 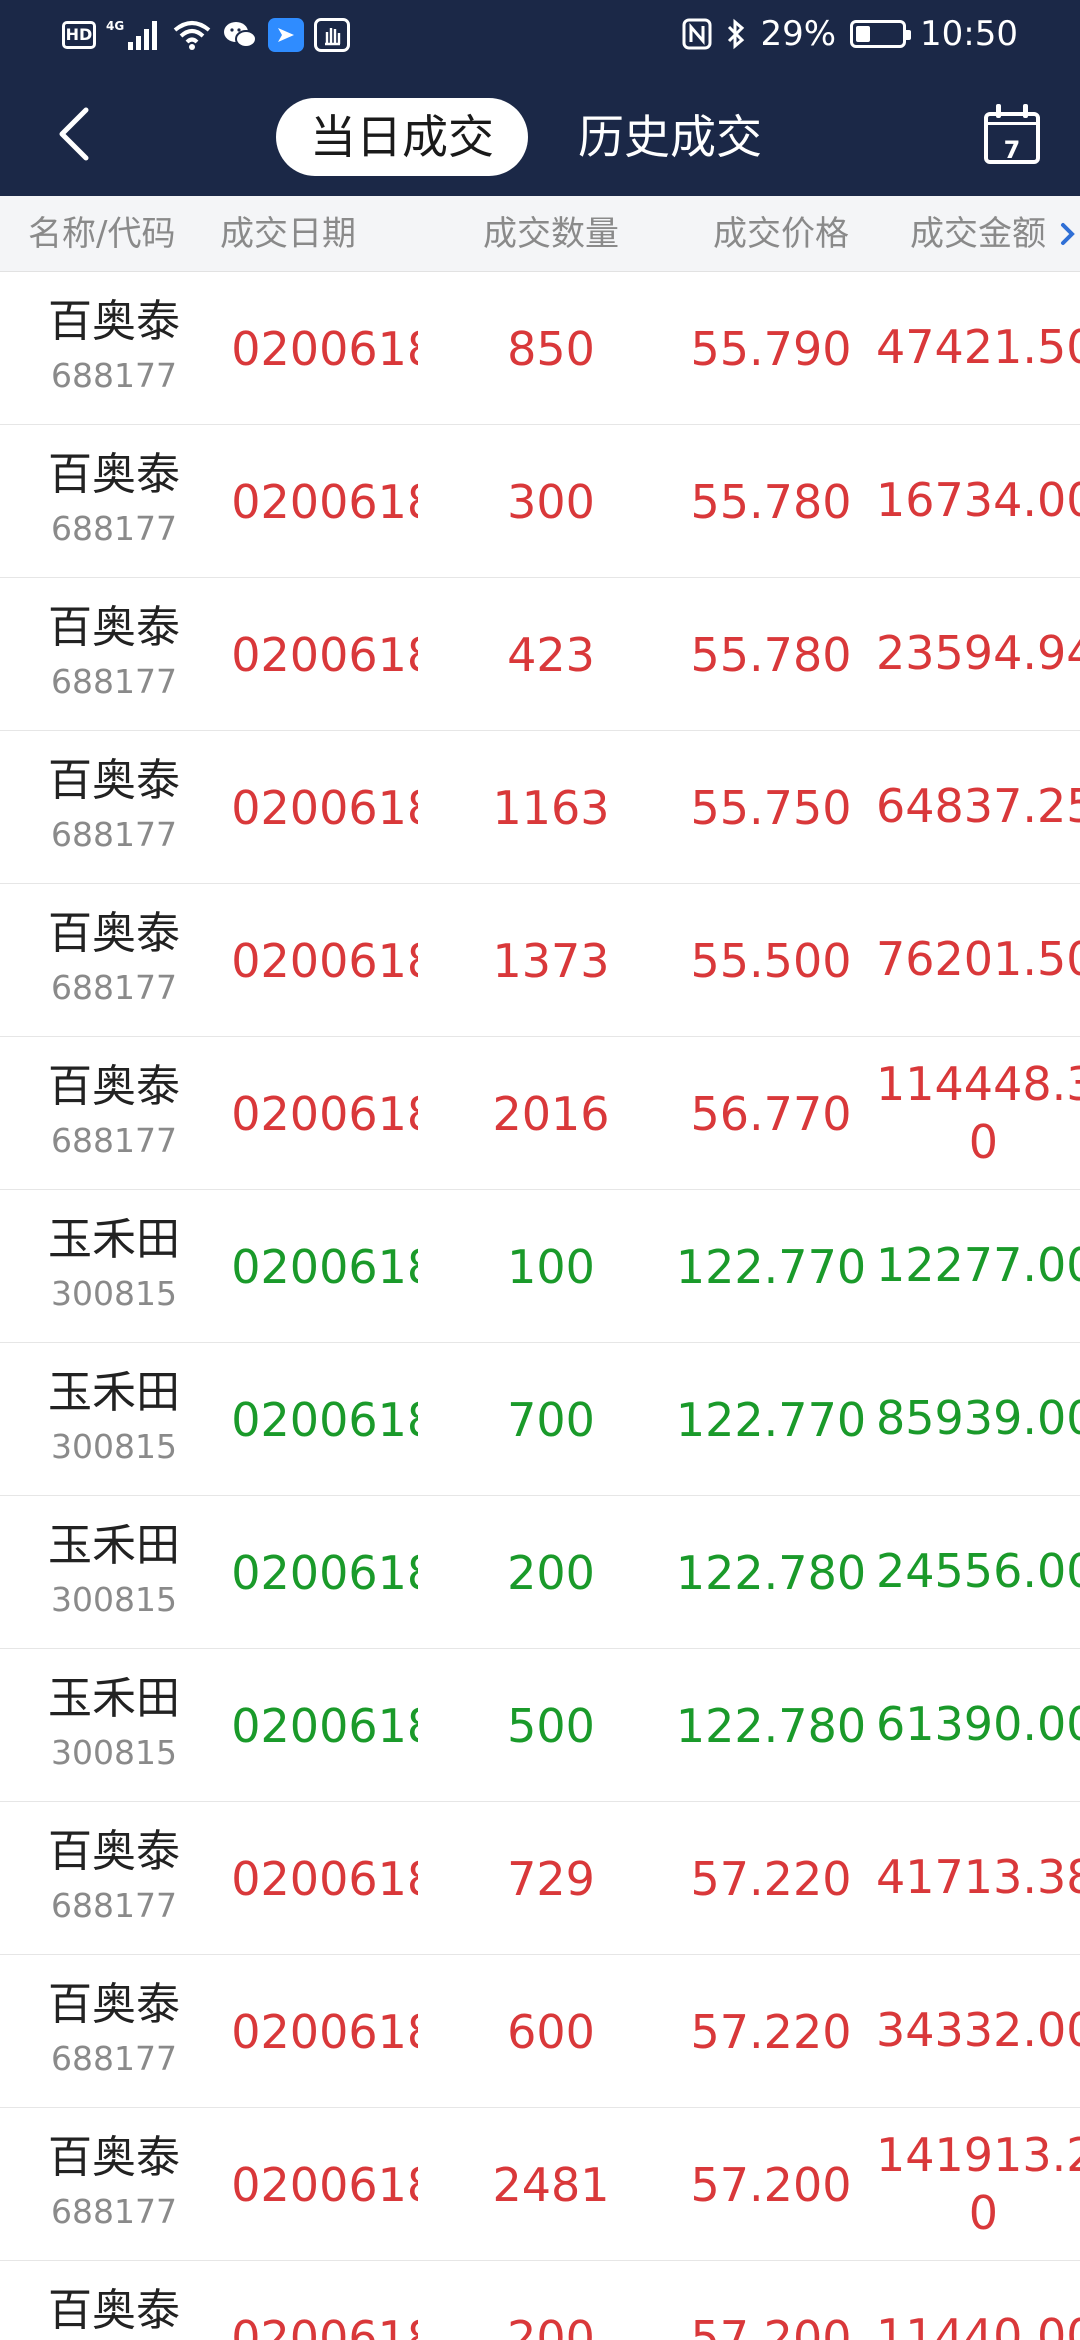 I want to click on trade-quantity: 1163, so click(x=551, y=807).